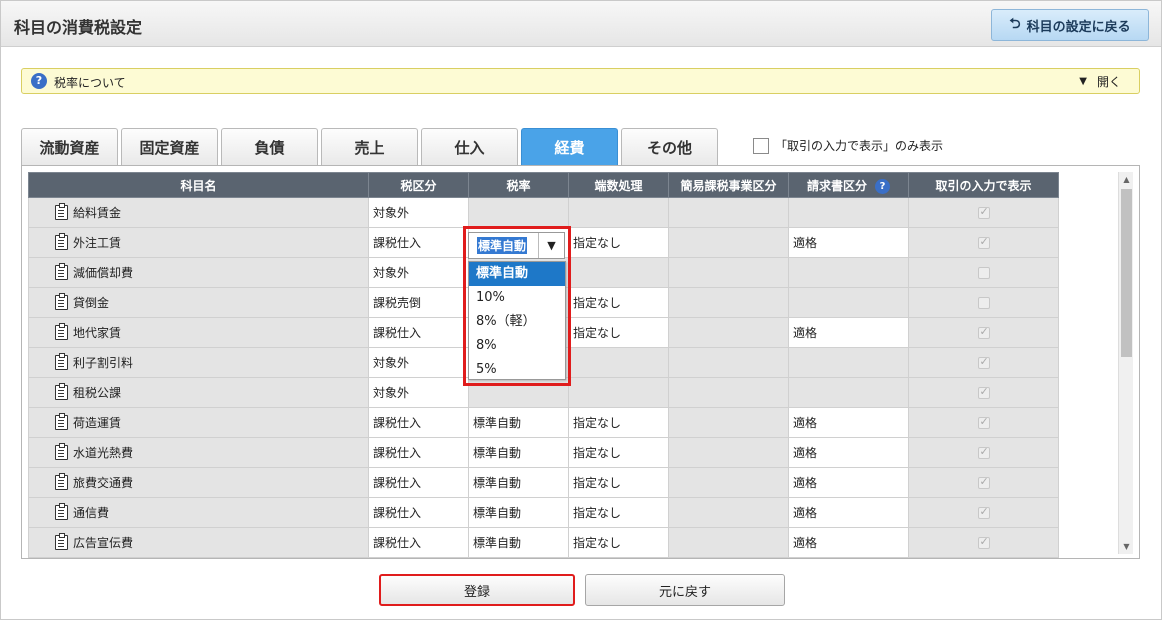  What do you see at coordinates (882, 186) in the screenshot?
I see `help-icon: ?` at bounding box center [882, 186].